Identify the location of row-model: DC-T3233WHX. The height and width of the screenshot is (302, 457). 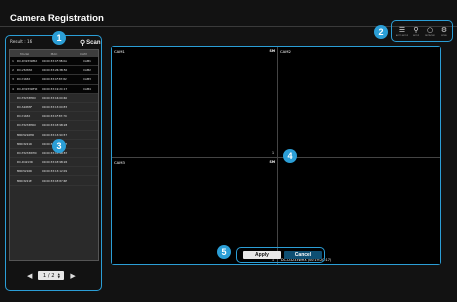
(27, 152).